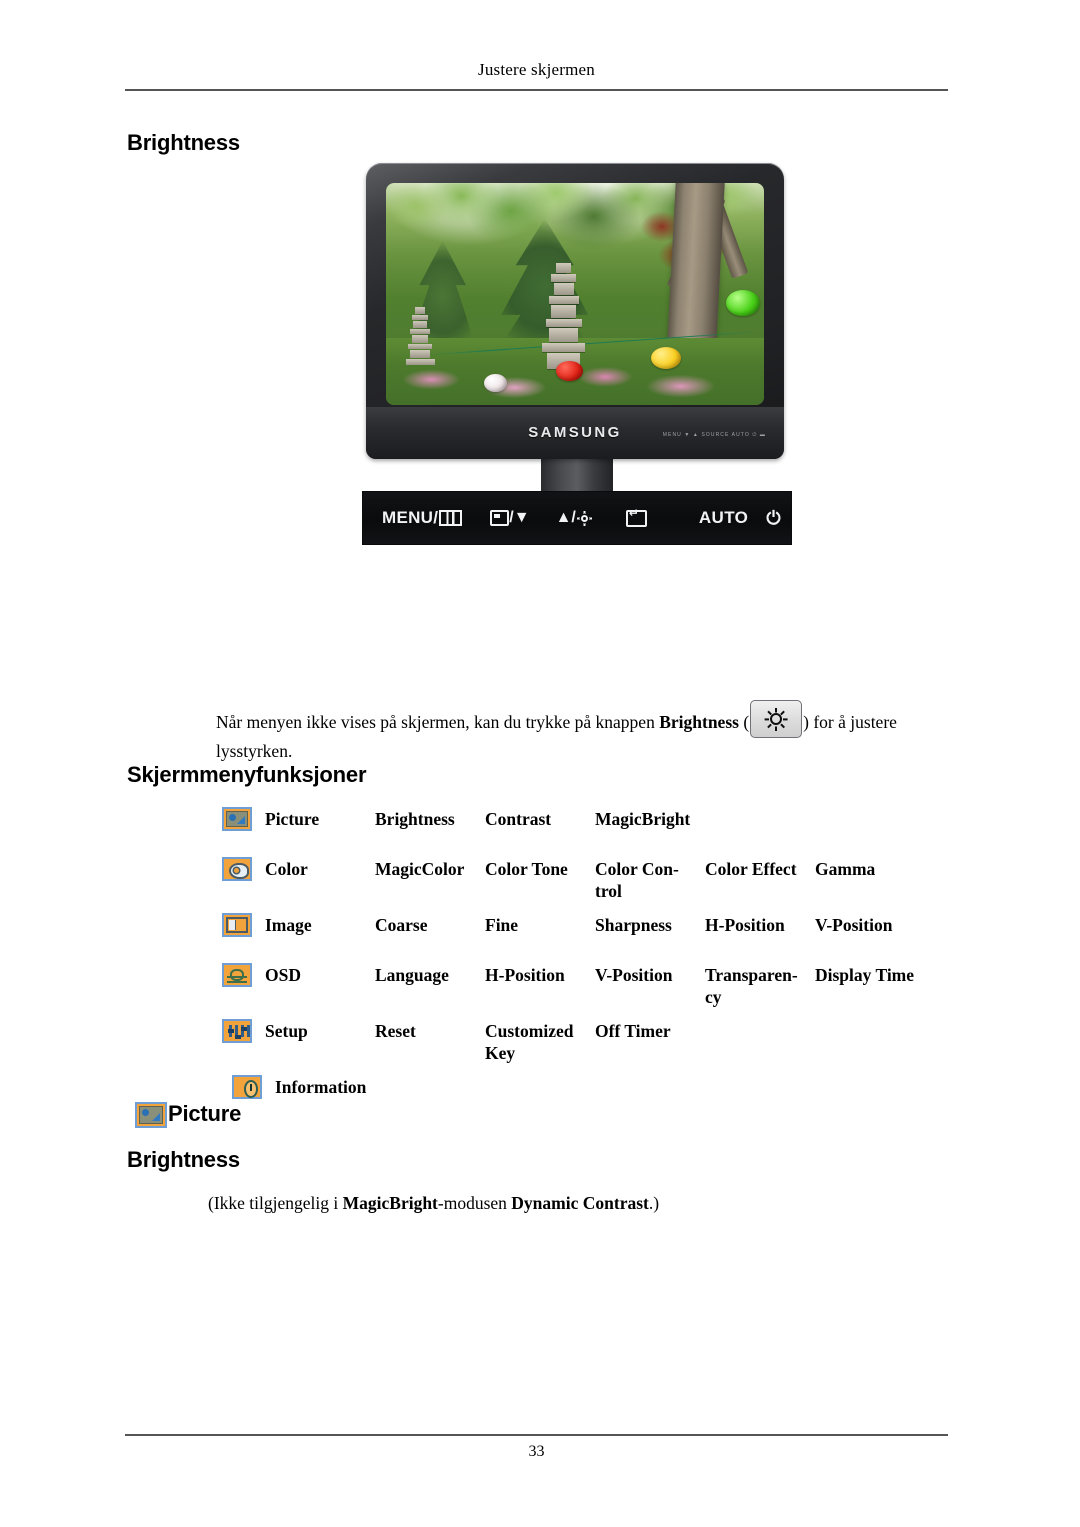 The width and height of the screenshot is (1080, 1527). I want to click on monitor-body: SAMSUNG MENU ▼ ▲ SOURCE AUTO ⏻ ▬, so click(575, 311).